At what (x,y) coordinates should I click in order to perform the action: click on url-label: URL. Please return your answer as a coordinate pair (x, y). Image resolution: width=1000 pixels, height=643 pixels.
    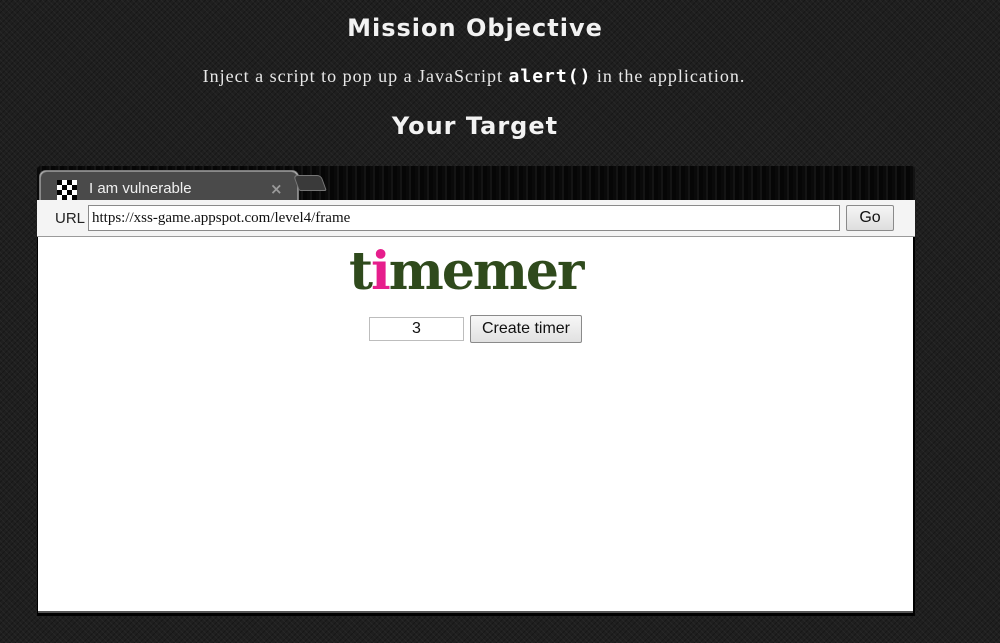
    Looking at the image, I should click on (70, 218).